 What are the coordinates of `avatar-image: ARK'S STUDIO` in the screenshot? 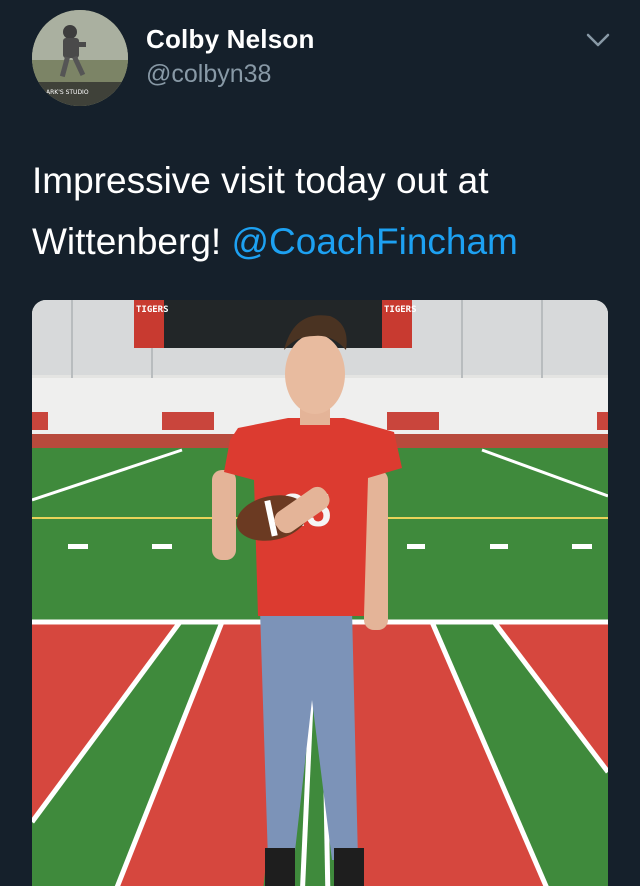 It's located at (80, 58).